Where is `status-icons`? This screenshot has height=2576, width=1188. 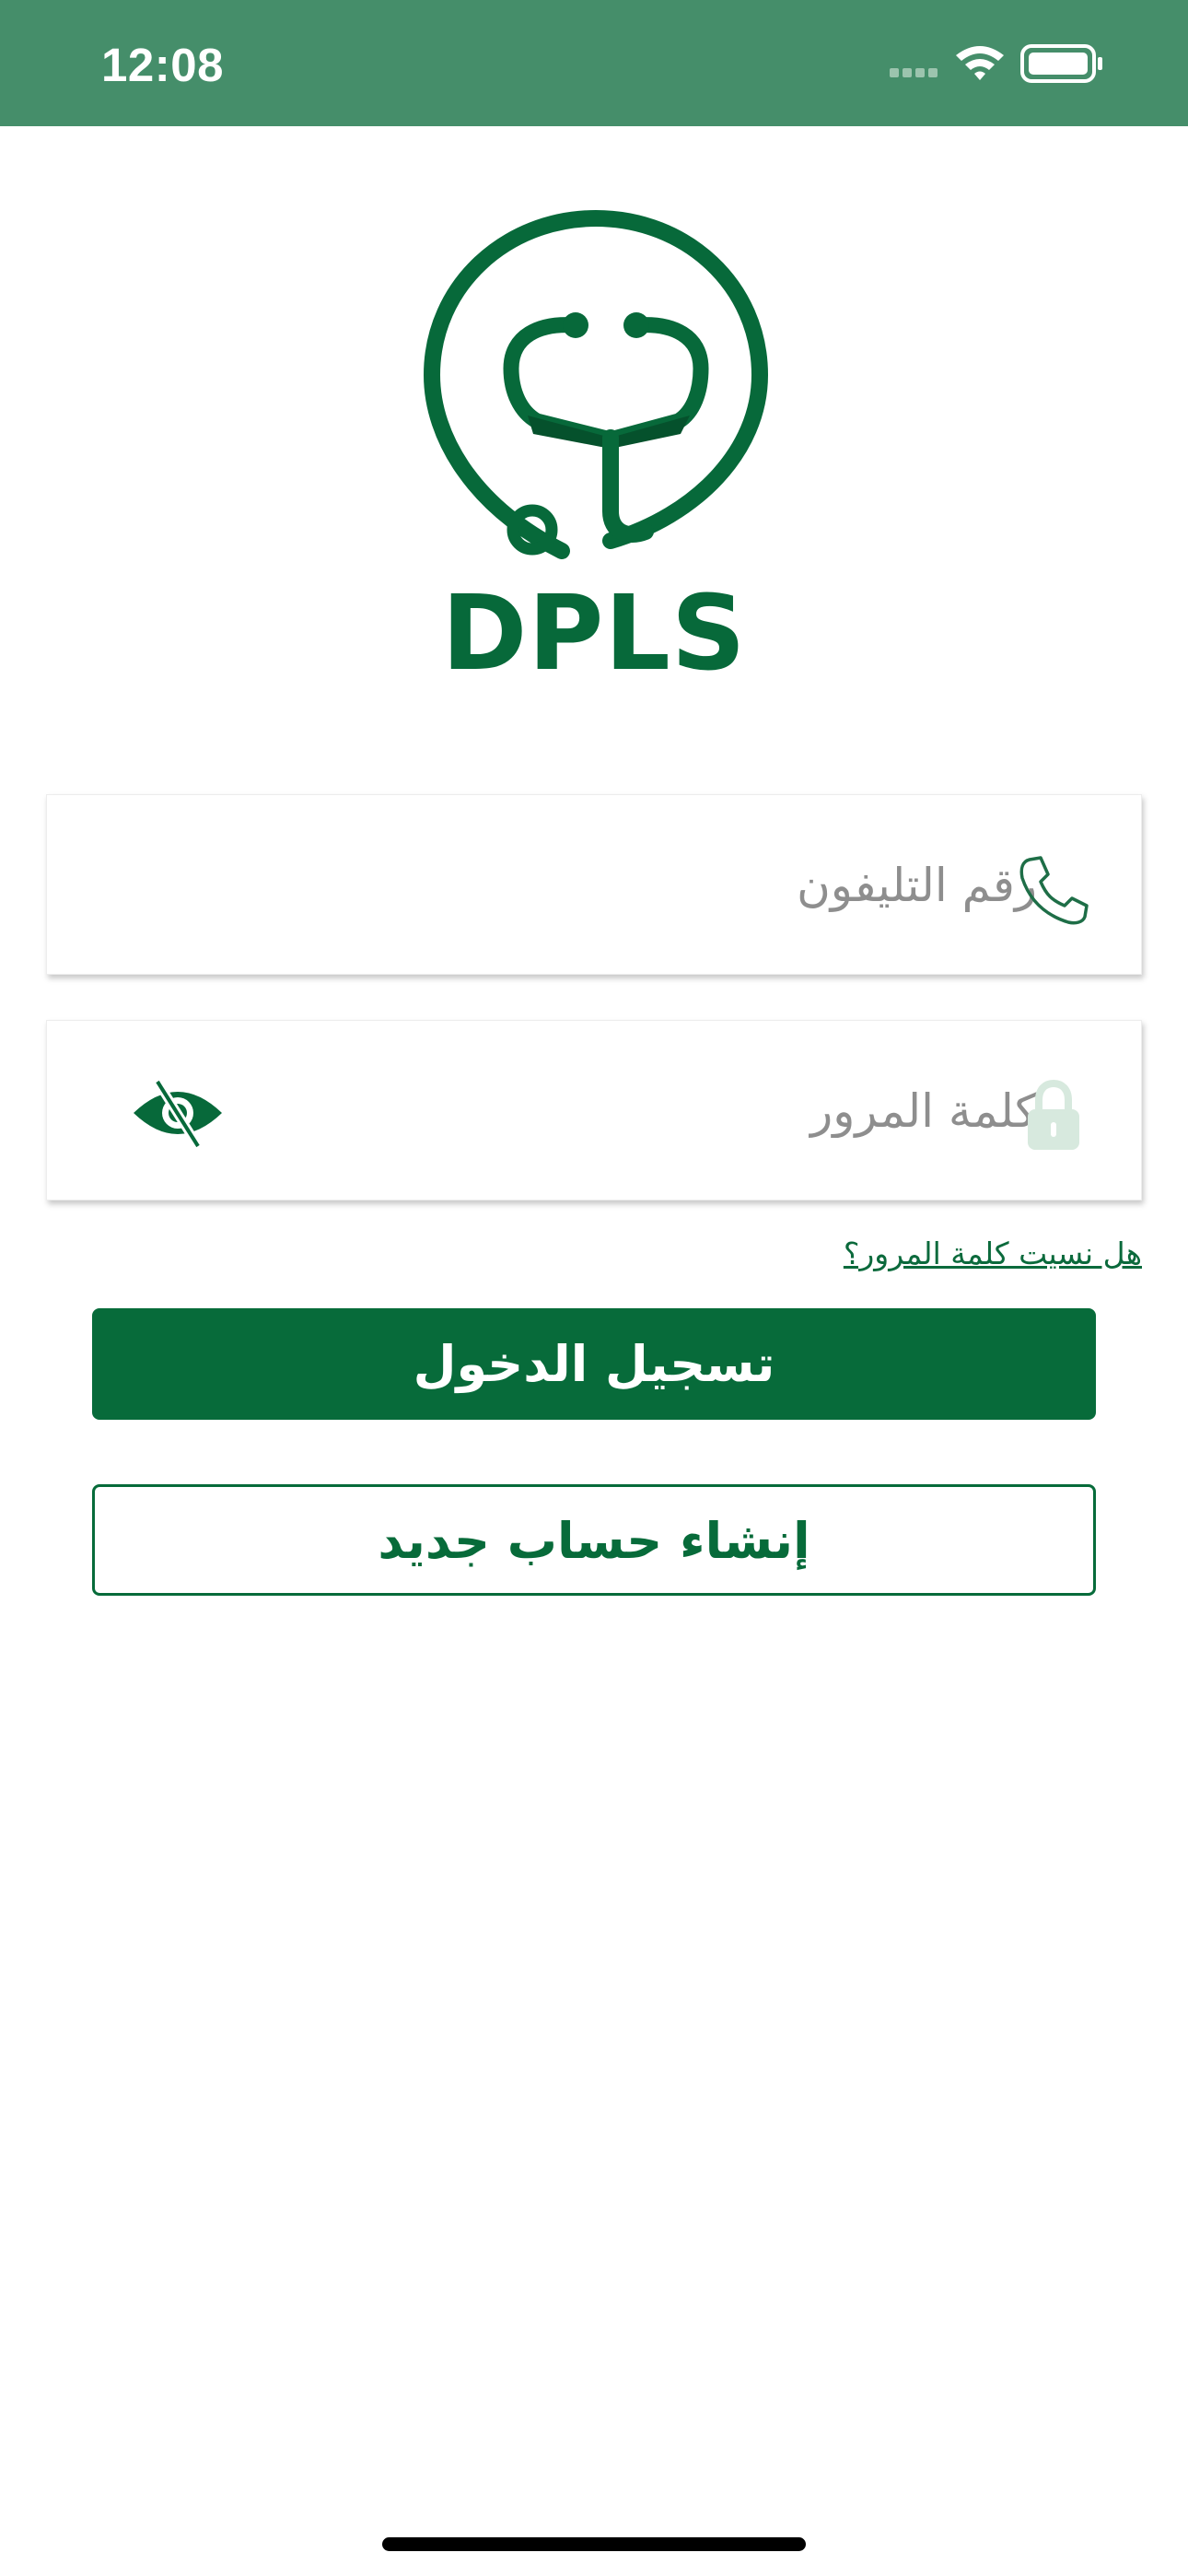 status-icons is located at coordinates (996, 63).